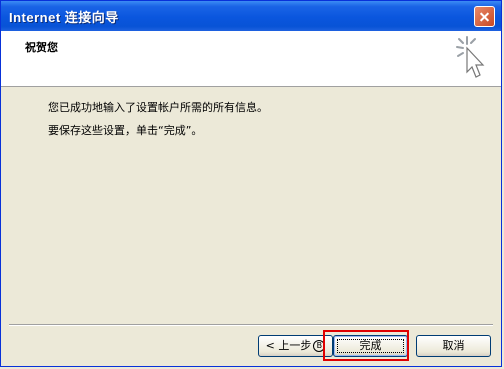 This screenshot has width=504, height=369. I want to click on highlight-box, so click(366, 345).